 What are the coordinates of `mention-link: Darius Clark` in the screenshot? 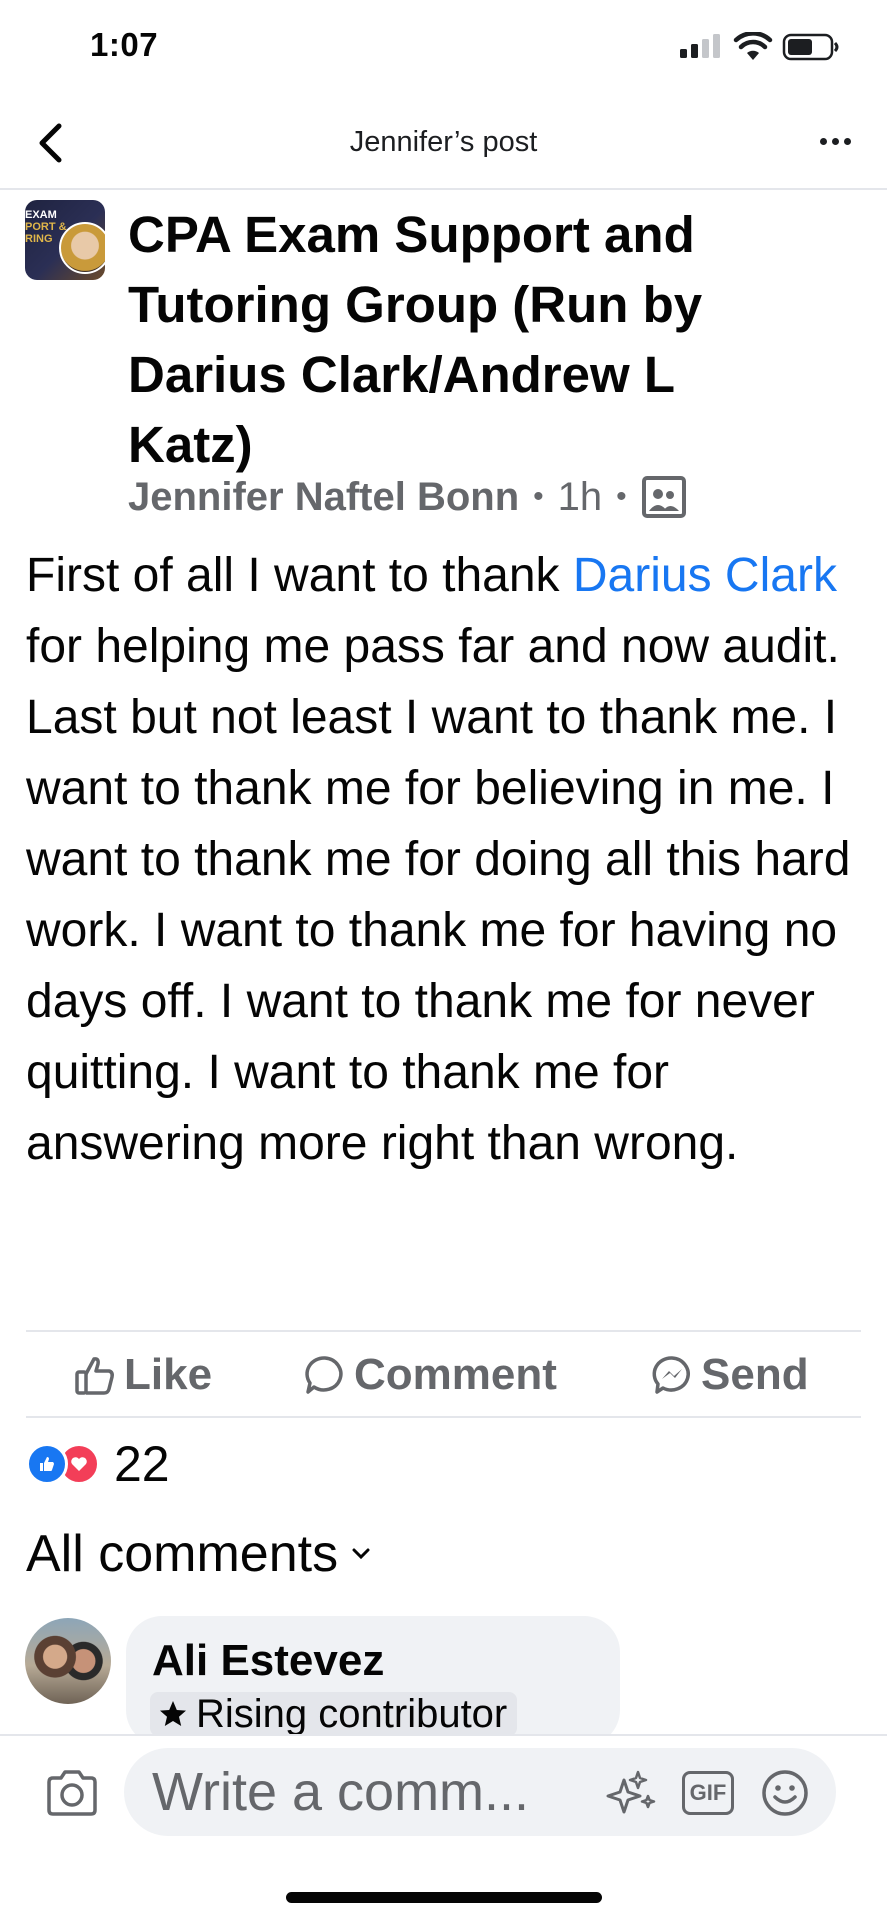 It's located at (705, 575).